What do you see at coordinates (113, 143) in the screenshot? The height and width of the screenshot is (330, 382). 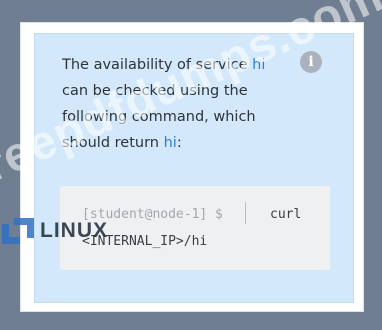 I see `info-line-4-text: should return` at bounding box center [113, 143].